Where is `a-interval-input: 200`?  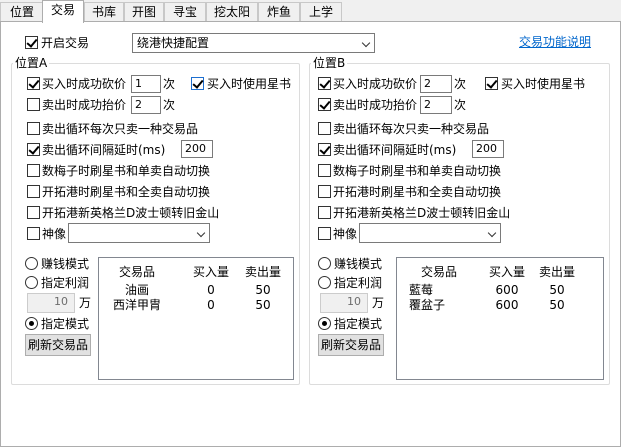 a-interval-input: 200 is located at coordinates (197, 149).